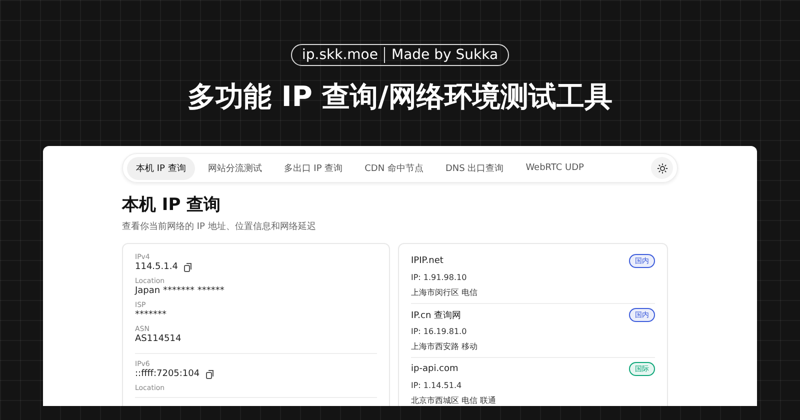 Image resolution: width=800 pixels, height=420 pixels. What do you see at coordinates (179, 291) in the screenshot?
I see `field-value: Japan ******* ******` at bounding box center [179, 291].